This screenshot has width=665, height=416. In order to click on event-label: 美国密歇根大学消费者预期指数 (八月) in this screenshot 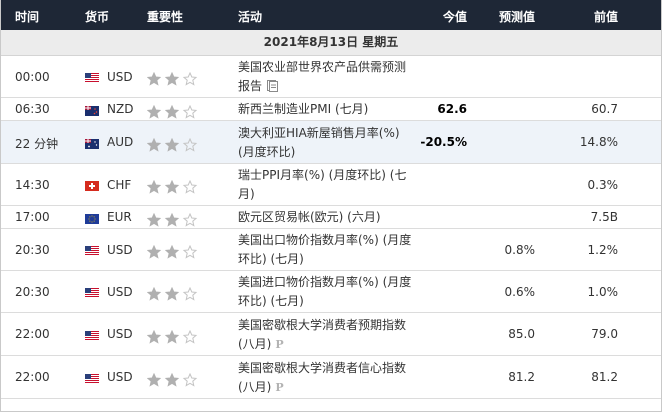, I will do `click(322, 334)`.